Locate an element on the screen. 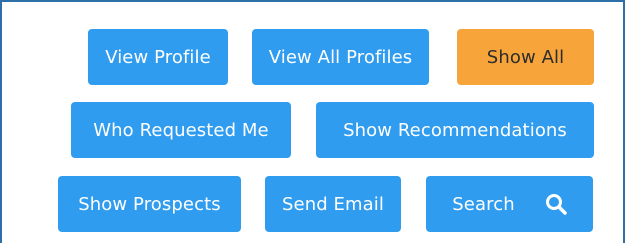 This screenshot has height=245, width=627. who-requested-me-label: Who Requested Me is located at coordinates (181, 130).